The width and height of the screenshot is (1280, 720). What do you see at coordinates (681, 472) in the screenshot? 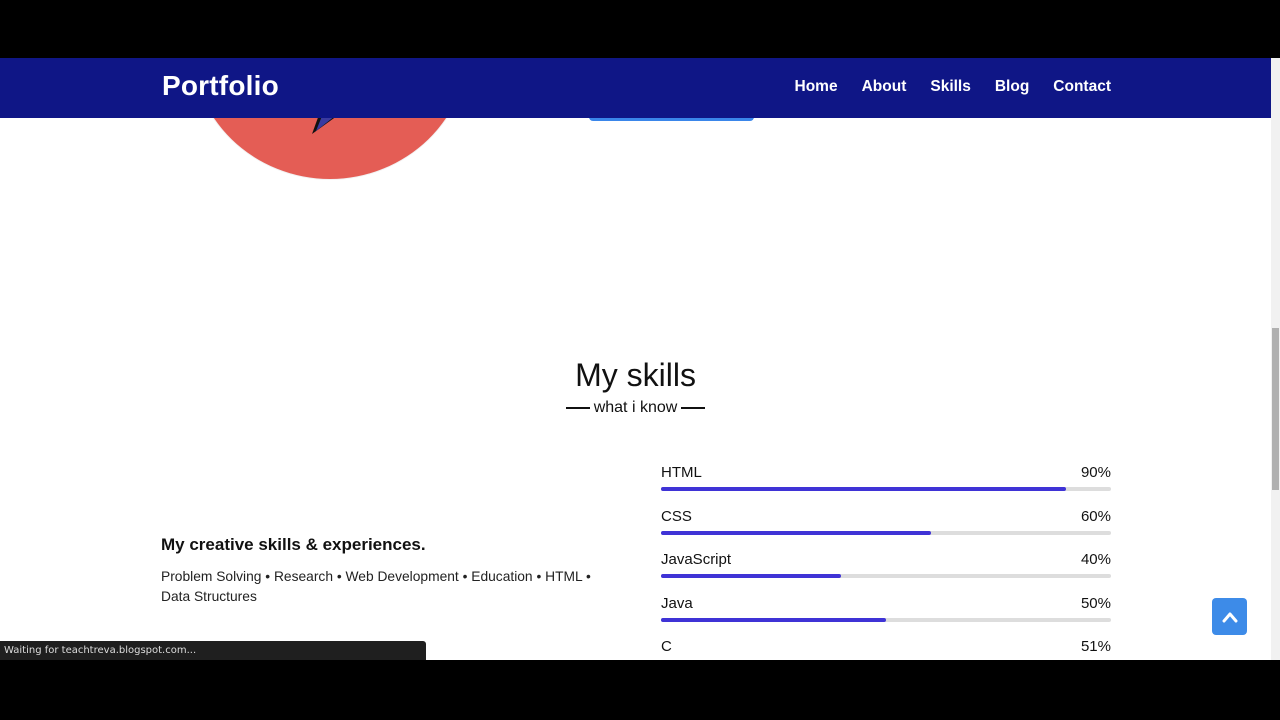
I see `skill-name: HTML` at bounding box center [681, 472].